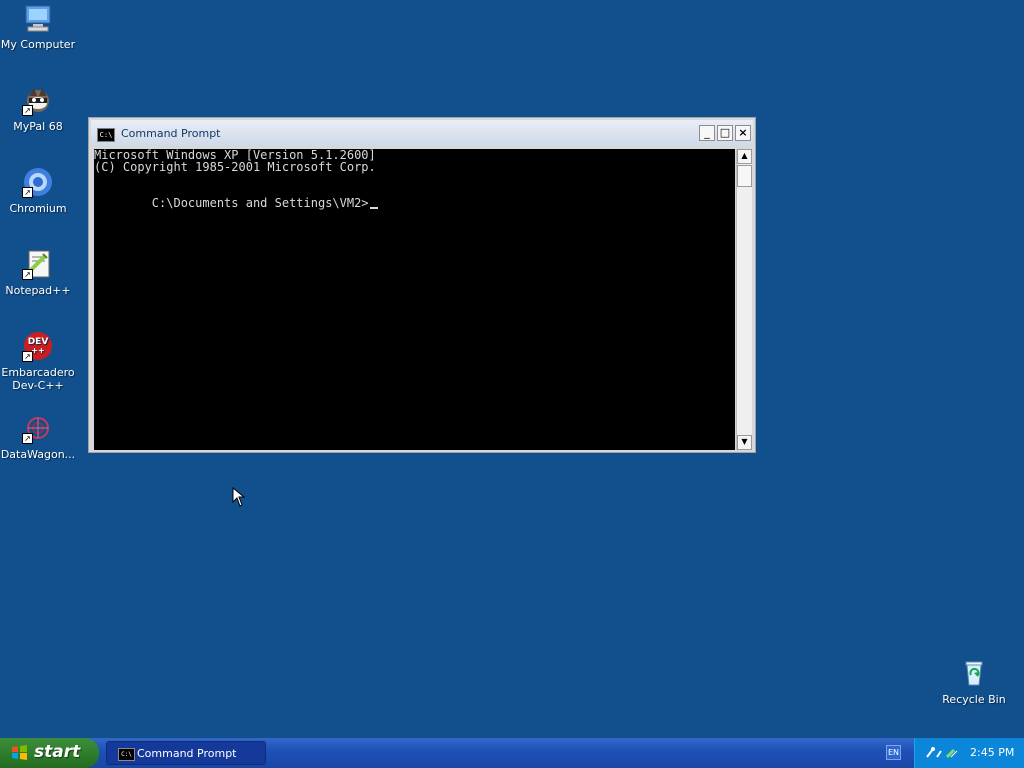  Describe the element at coordinates (260, 203) in the screenshot. I see `console-prompt-text: C:\Documents and Settings\VM2>` at that location.